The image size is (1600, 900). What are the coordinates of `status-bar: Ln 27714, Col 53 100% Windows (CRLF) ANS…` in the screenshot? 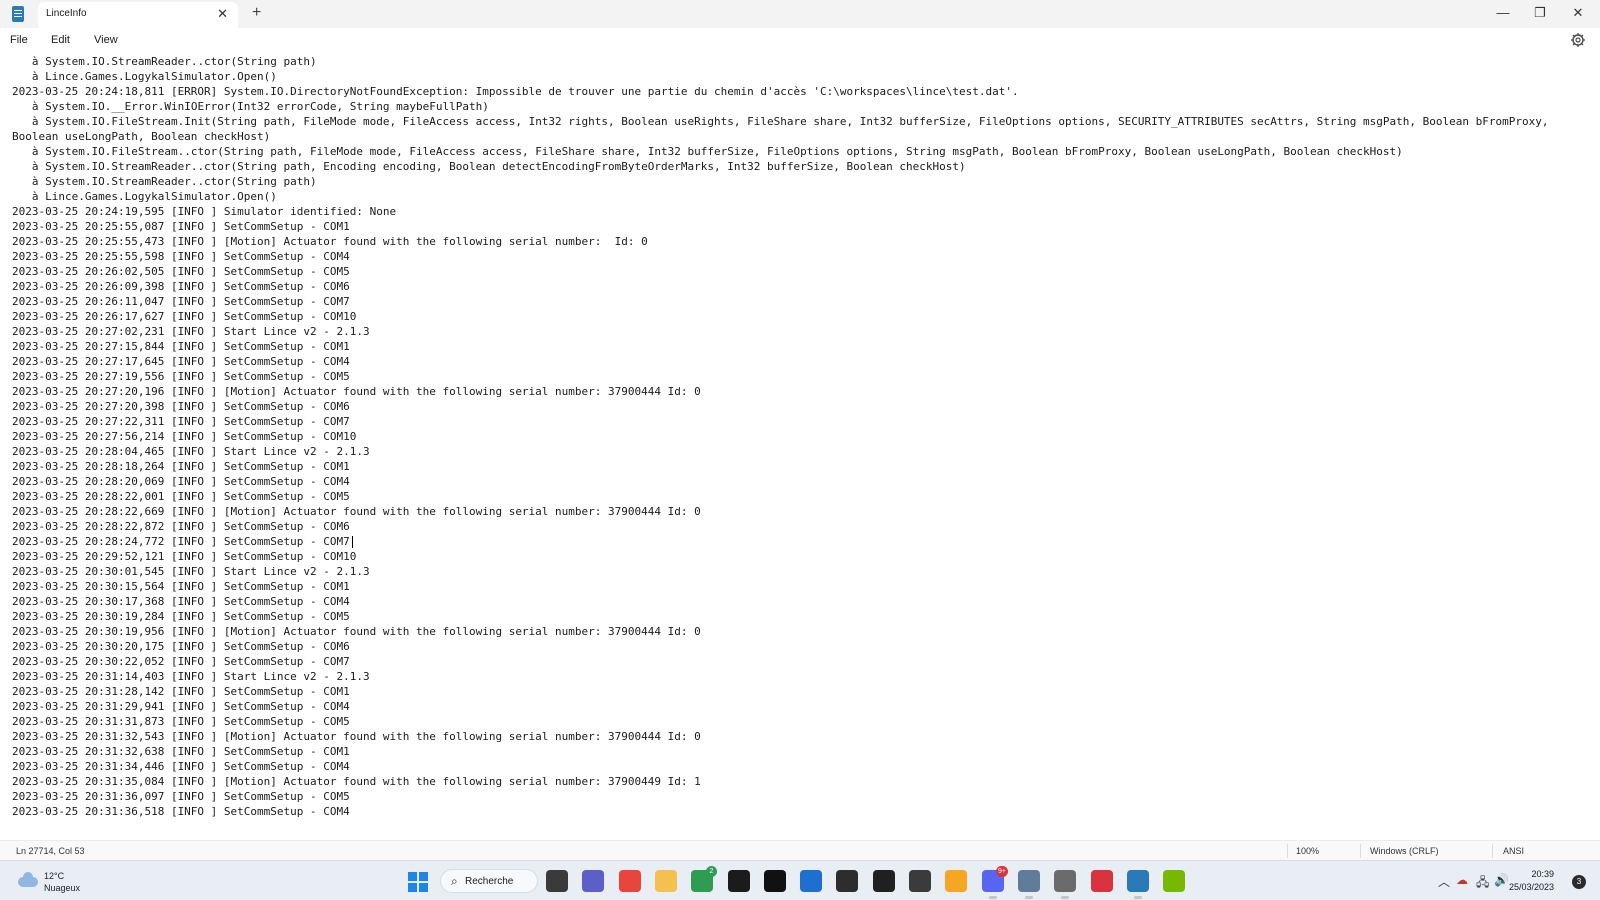 It's located at (800, 850).